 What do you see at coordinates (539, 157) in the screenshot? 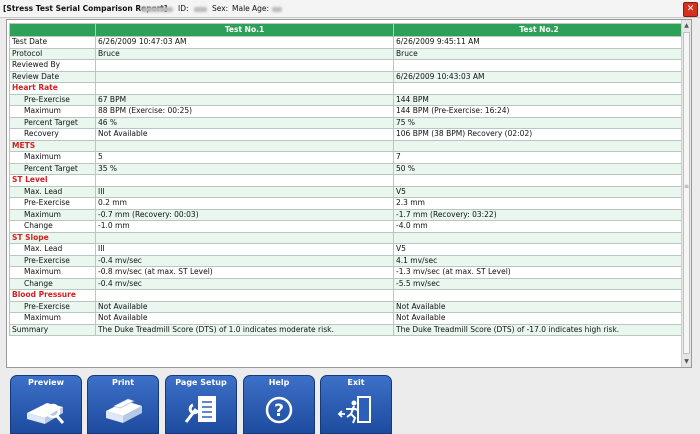
I see `test-2-value: 7` at bounding box center [539, 157].